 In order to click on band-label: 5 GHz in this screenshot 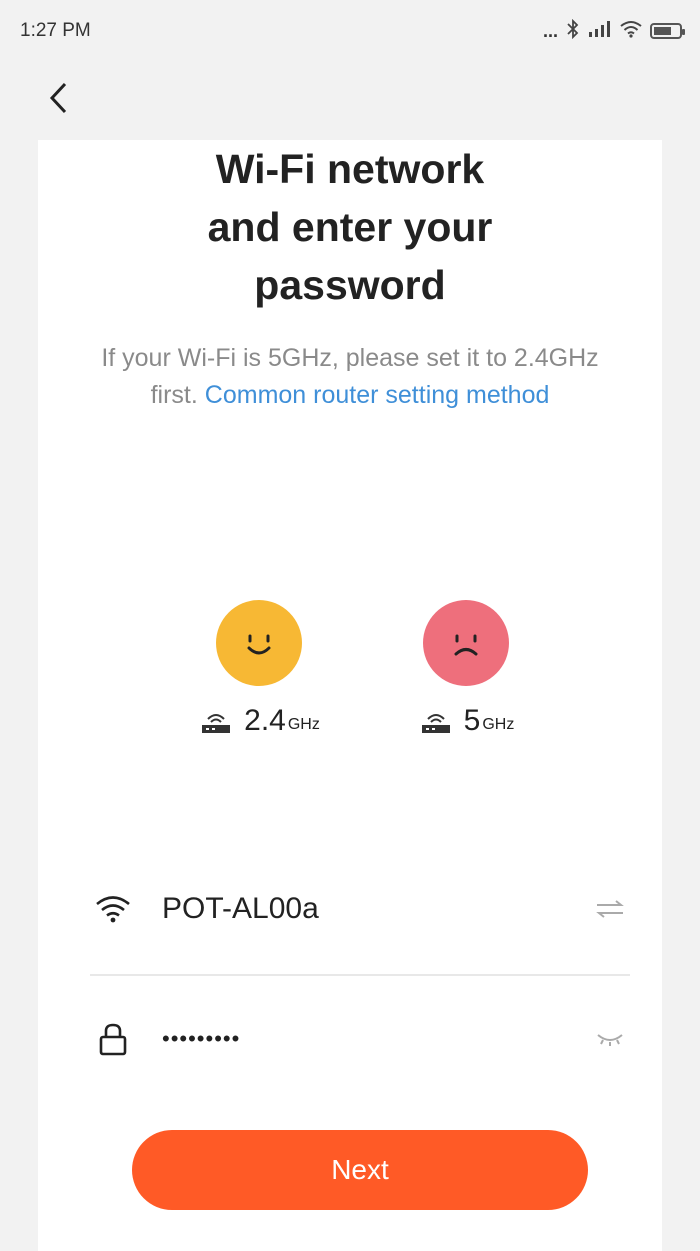, I will do `click(466, 721)`.